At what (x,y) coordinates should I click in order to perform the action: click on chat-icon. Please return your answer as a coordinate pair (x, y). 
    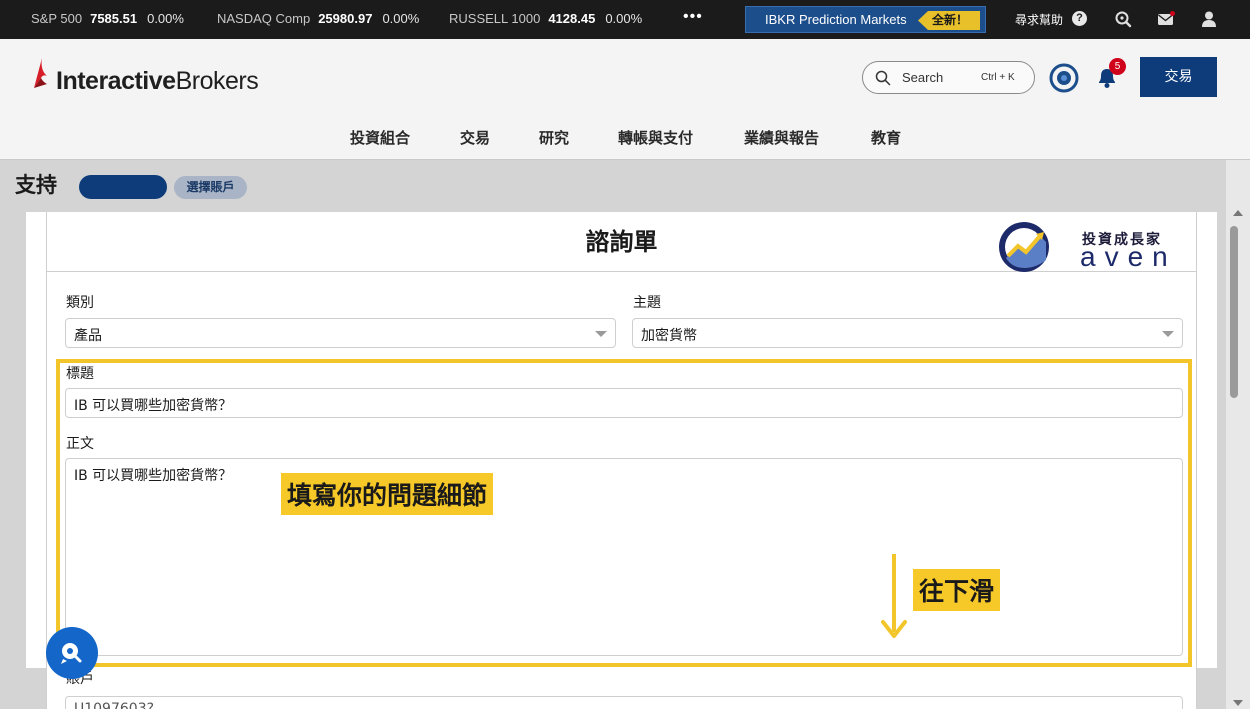
    Looking at the image, I should click on (71, 653).